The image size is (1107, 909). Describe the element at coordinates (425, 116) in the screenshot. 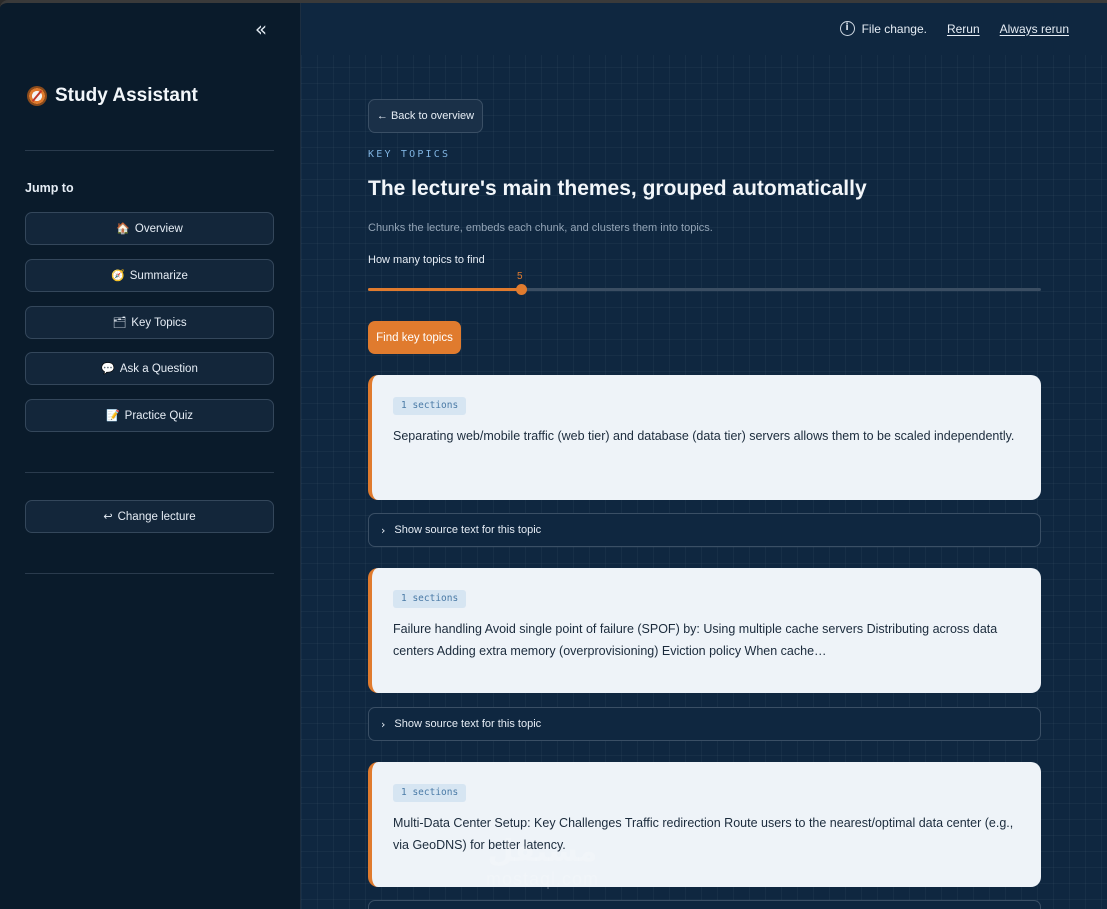

I see `back-to-overview-button: ← Back to overview` at that location.